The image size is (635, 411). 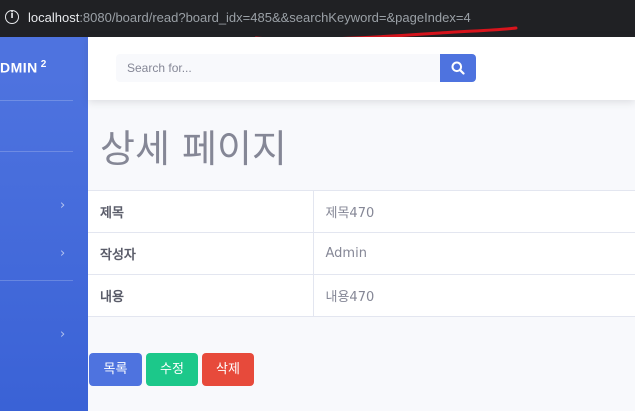 I want to click on delete-button: 삭제, so click(x=228, y=369).